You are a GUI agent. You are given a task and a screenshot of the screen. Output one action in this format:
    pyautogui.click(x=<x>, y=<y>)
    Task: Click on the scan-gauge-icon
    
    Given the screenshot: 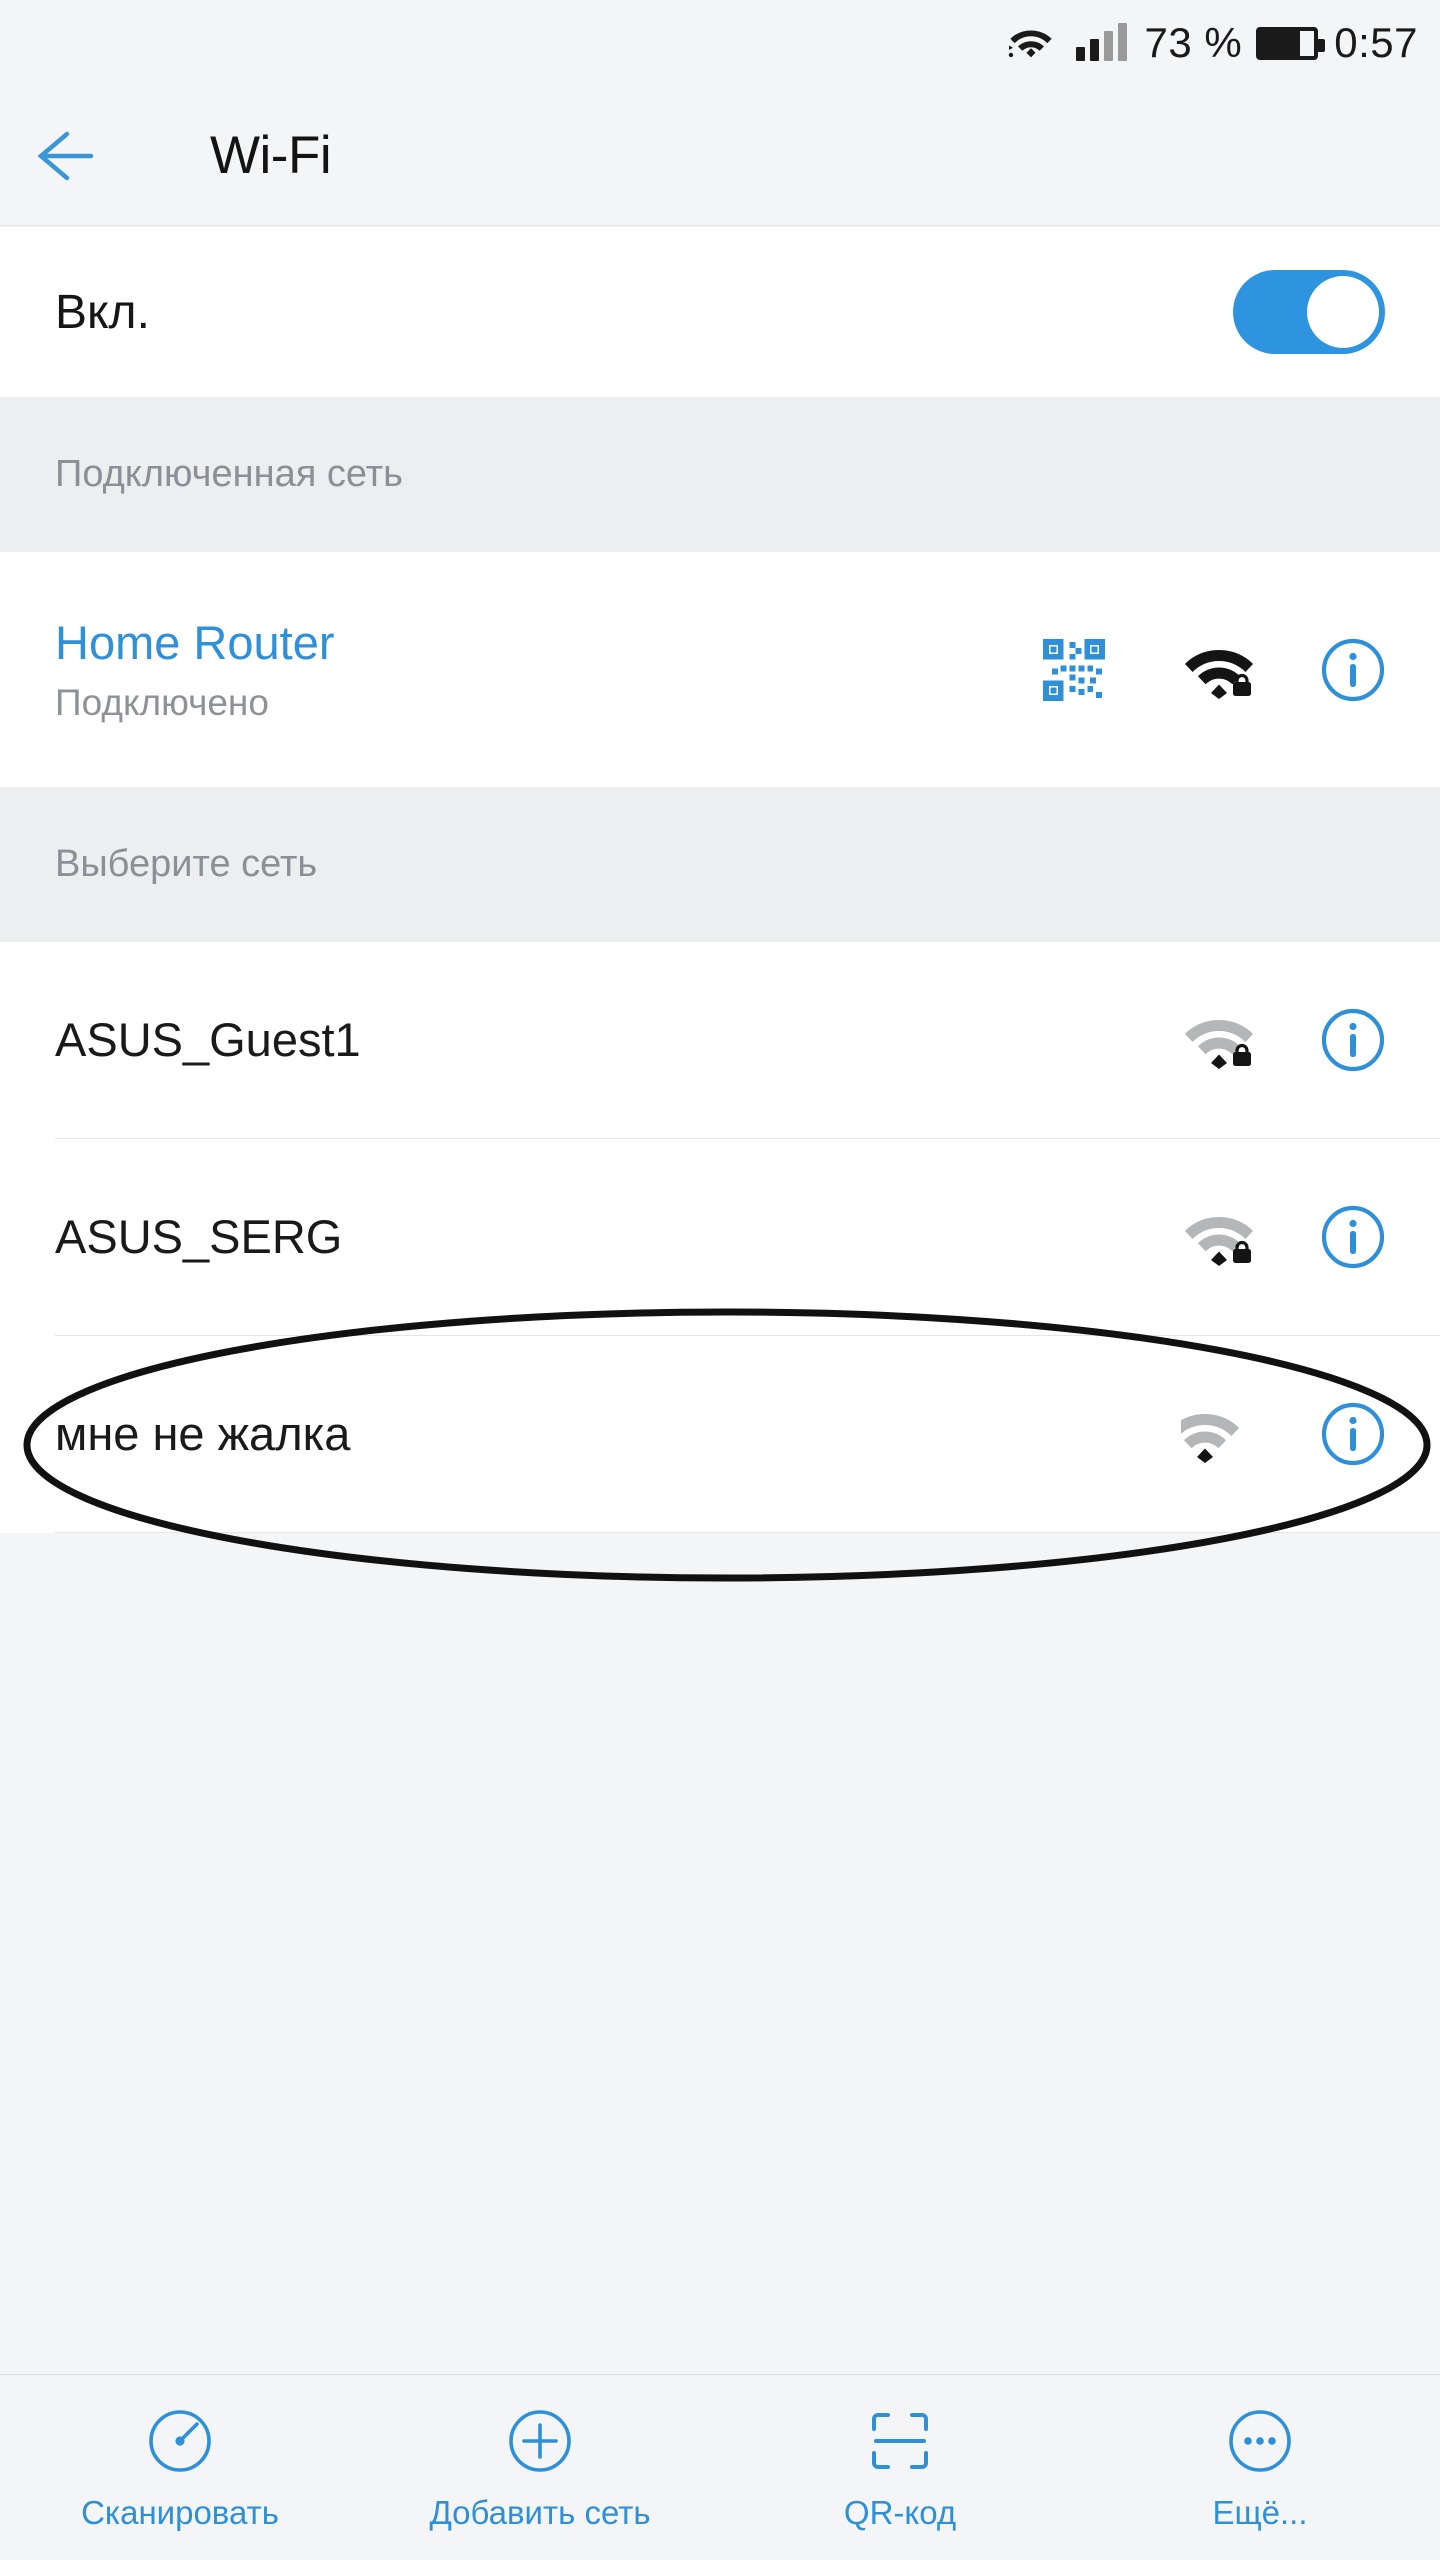 What is the action you would take?
    pyautogui.click(x=180, y=2441)
    